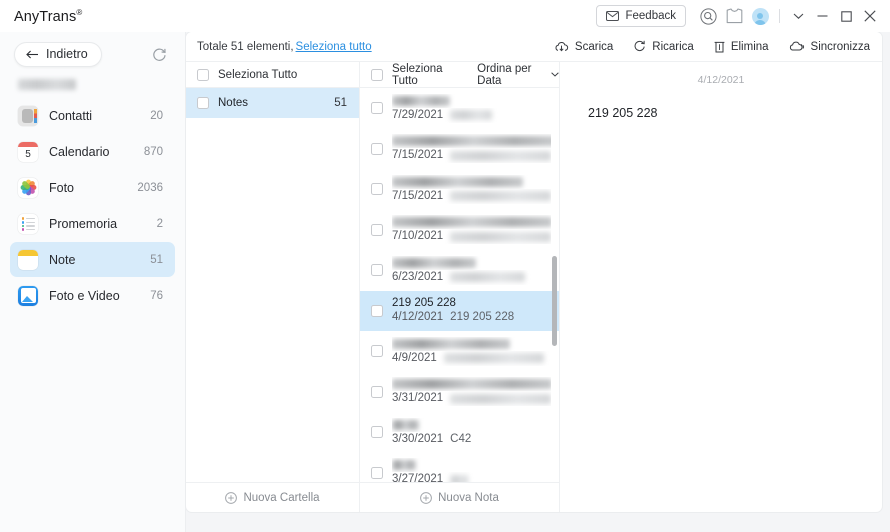 Image resolution: width=890 pixels, height=532 pixels. What do you see at coordinates (153, 151) in the screenshot?
I see `sidebar-item-count: 870` at bounding box center [153, 151].